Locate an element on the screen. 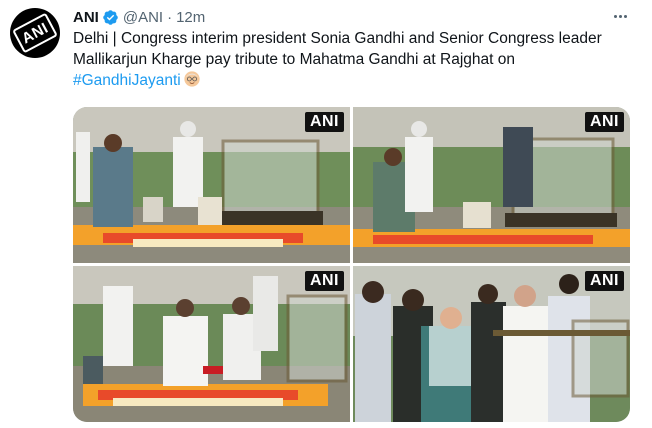 The width and height of the screenshot is (652, 428). ani-logo: ANI is located at coordinates (35, 33).